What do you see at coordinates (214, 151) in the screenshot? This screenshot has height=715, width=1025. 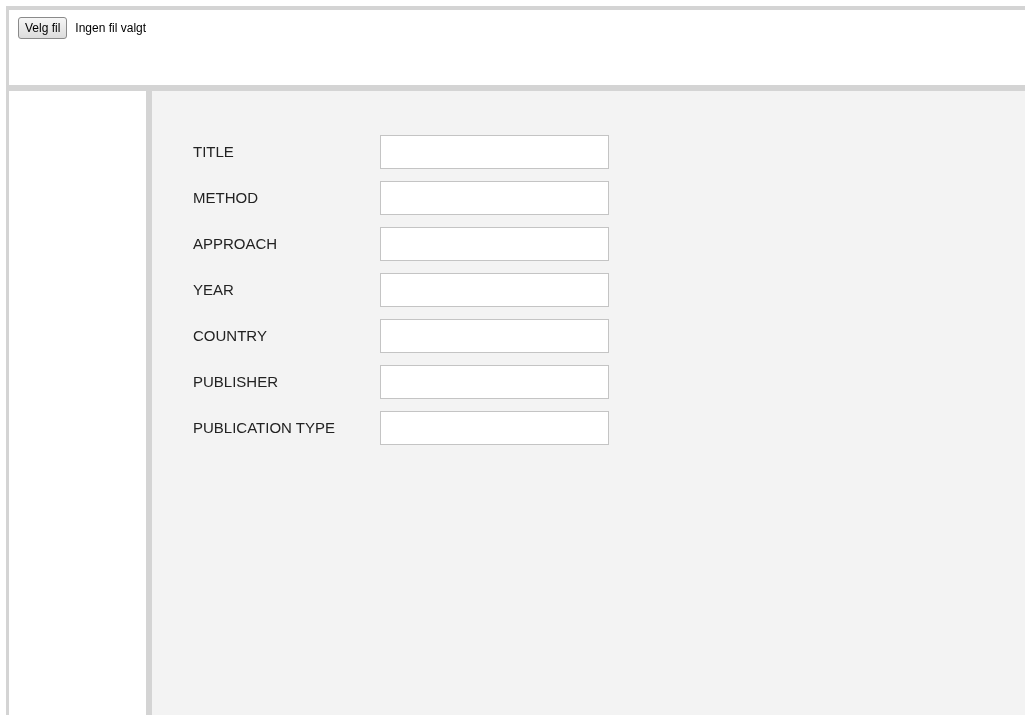 I see `field-label: TITLE` at bounding box center [214, 151].